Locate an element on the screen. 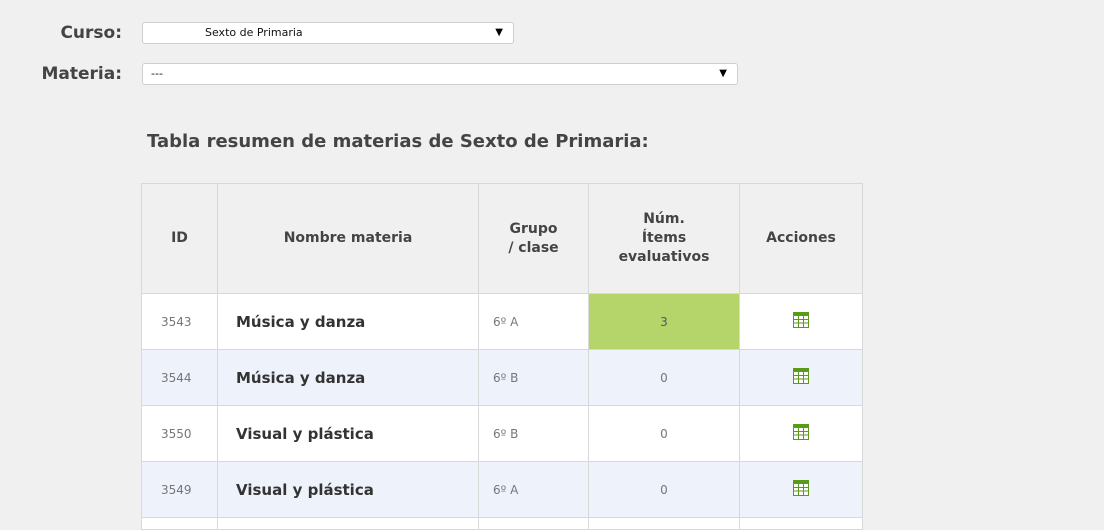 The image size is (1104, 530). header-group-line2: / clase is located at coordinates (533, 247).